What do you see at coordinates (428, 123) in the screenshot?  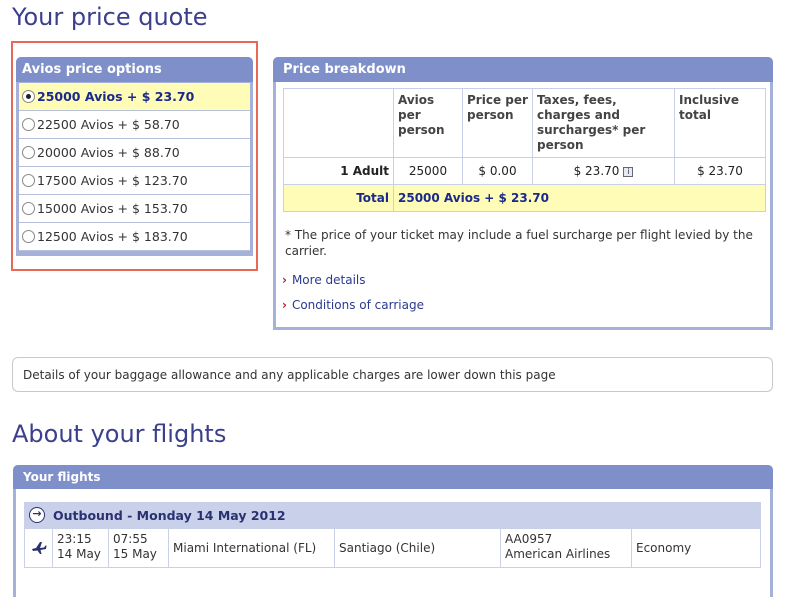 I see `header-avios: Avios per person` at bounding box center [428, 123].